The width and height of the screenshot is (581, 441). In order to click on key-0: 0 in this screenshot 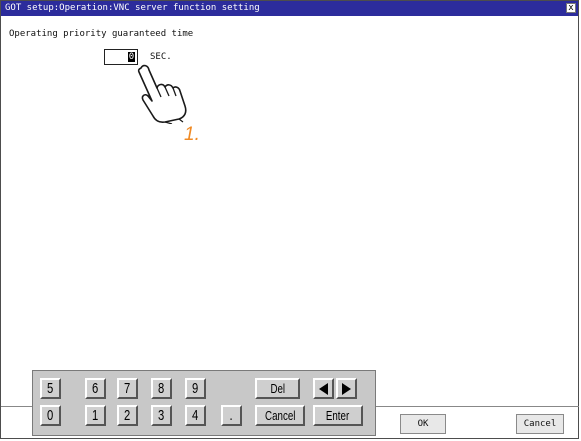, I will do `click(50, 415)`.